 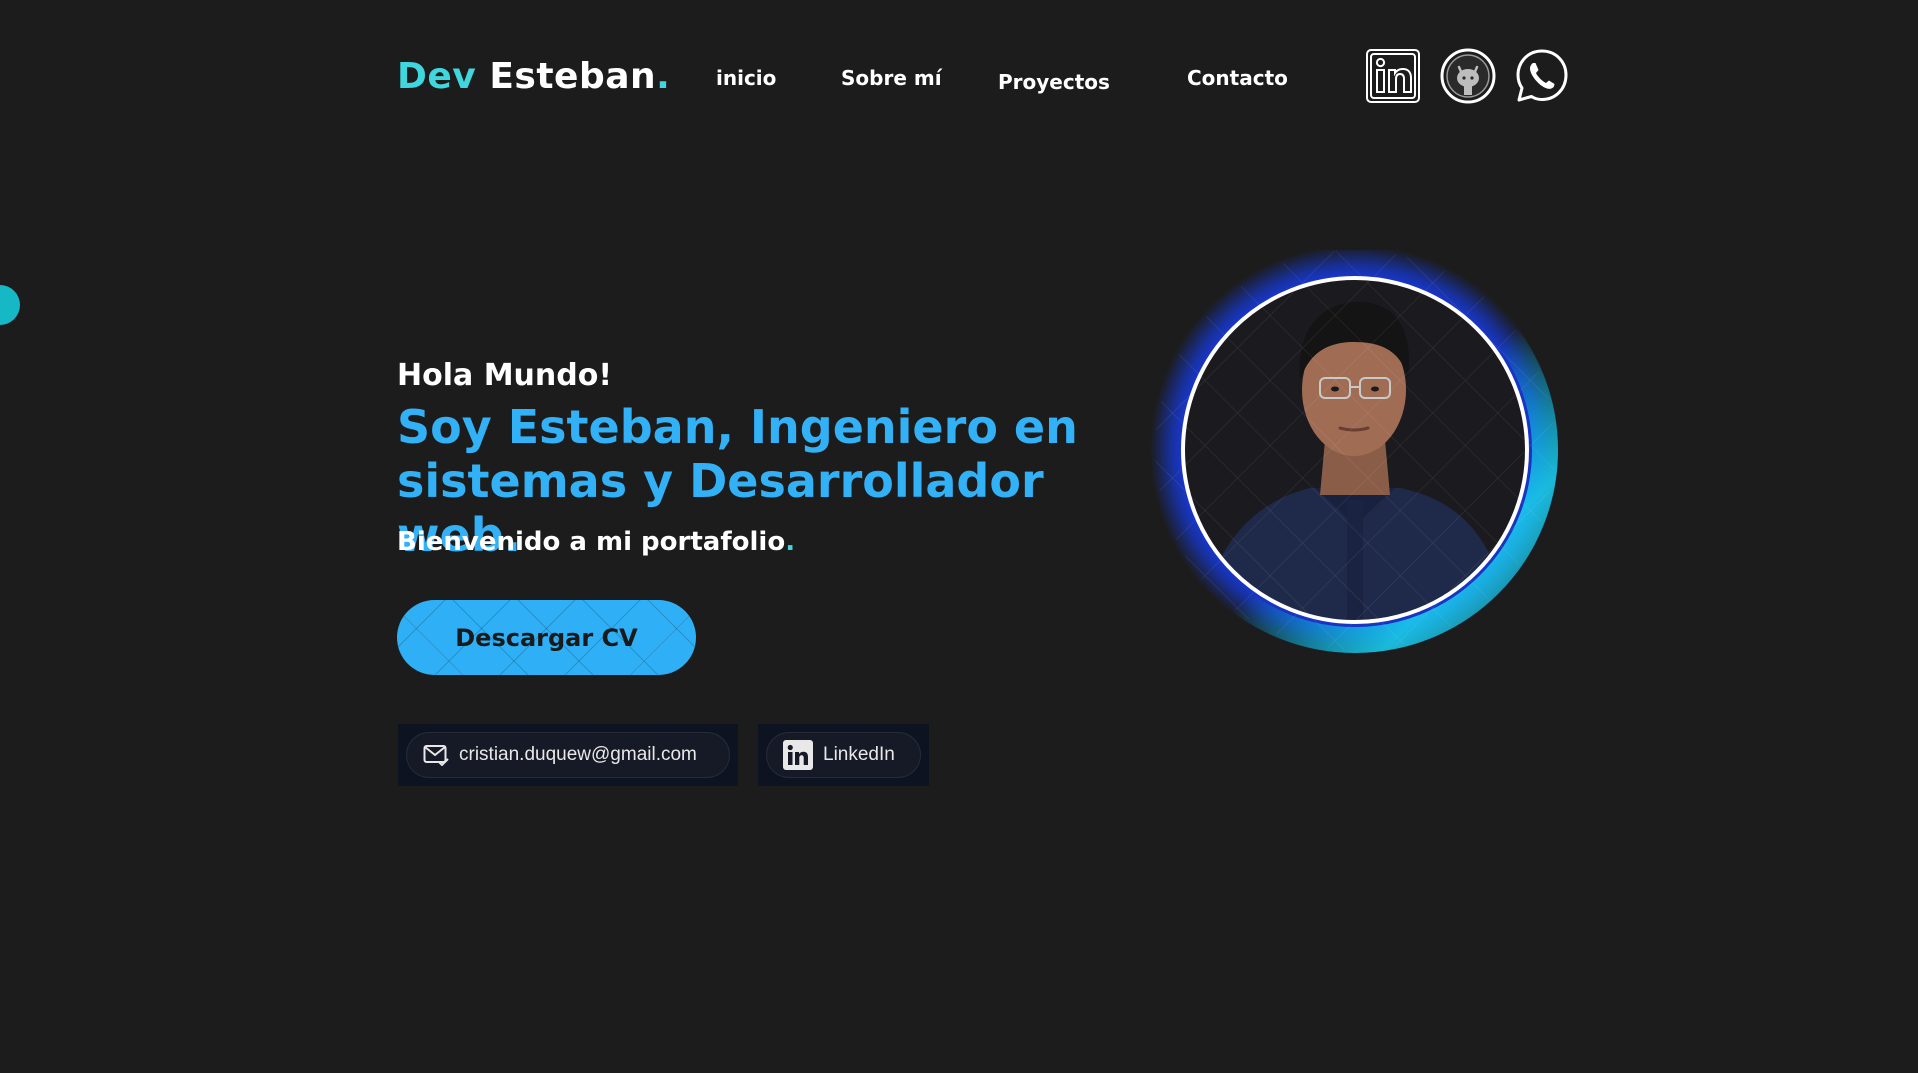 What do you see at coordinates (1468, 76) in the screenshot?
I see `github-icon` at bounding box center [1468, 76].